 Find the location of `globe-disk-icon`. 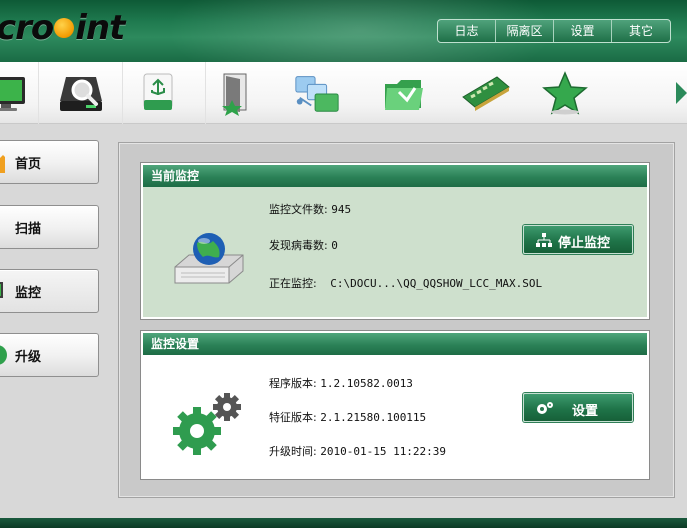

globe-disk-icon is located at coordinates (209, 258).